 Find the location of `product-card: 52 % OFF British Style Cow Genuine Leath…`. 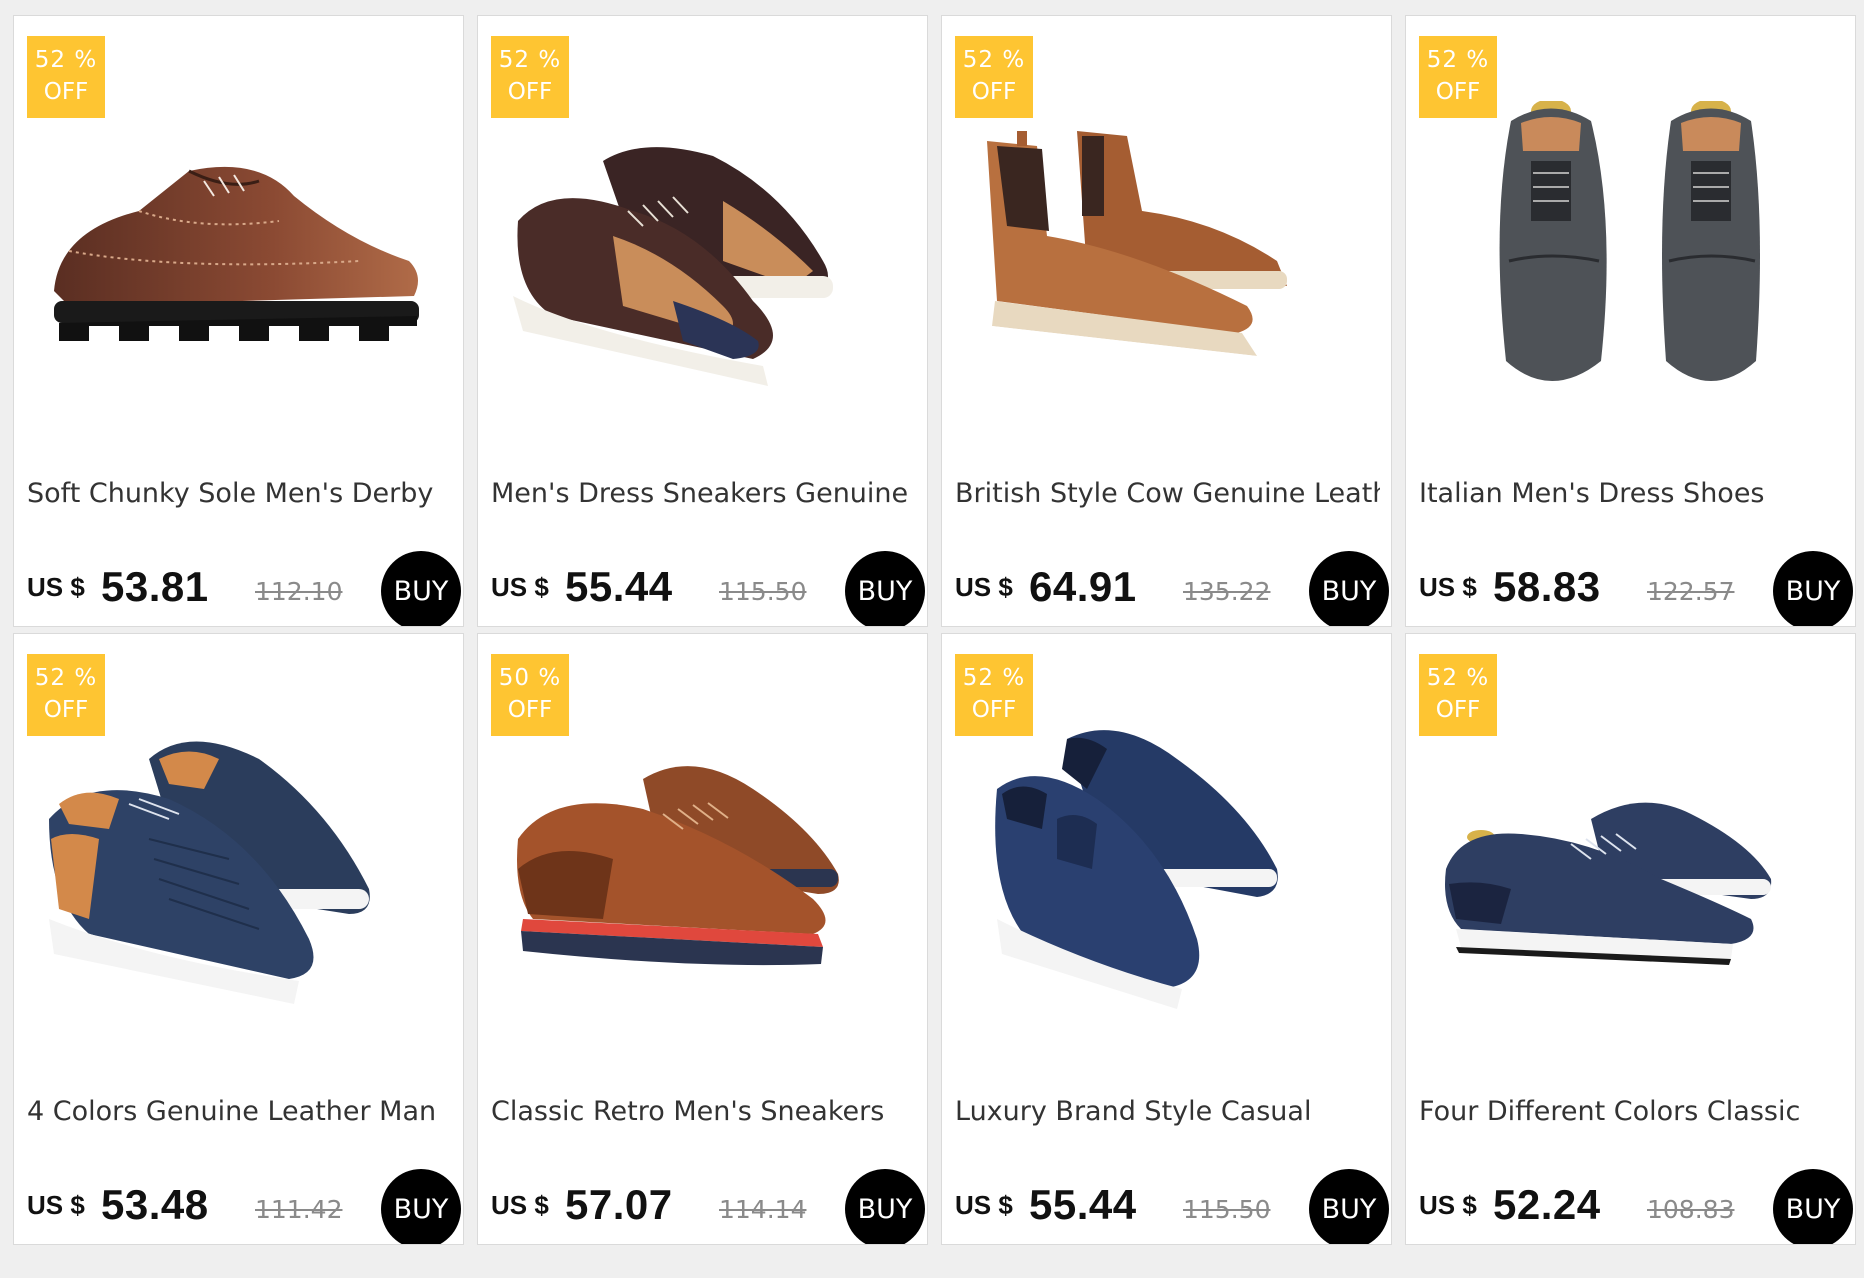

product-card: 52 % OFF British Style Cow Genuine Leath… is located at coordinates (1166, 321).